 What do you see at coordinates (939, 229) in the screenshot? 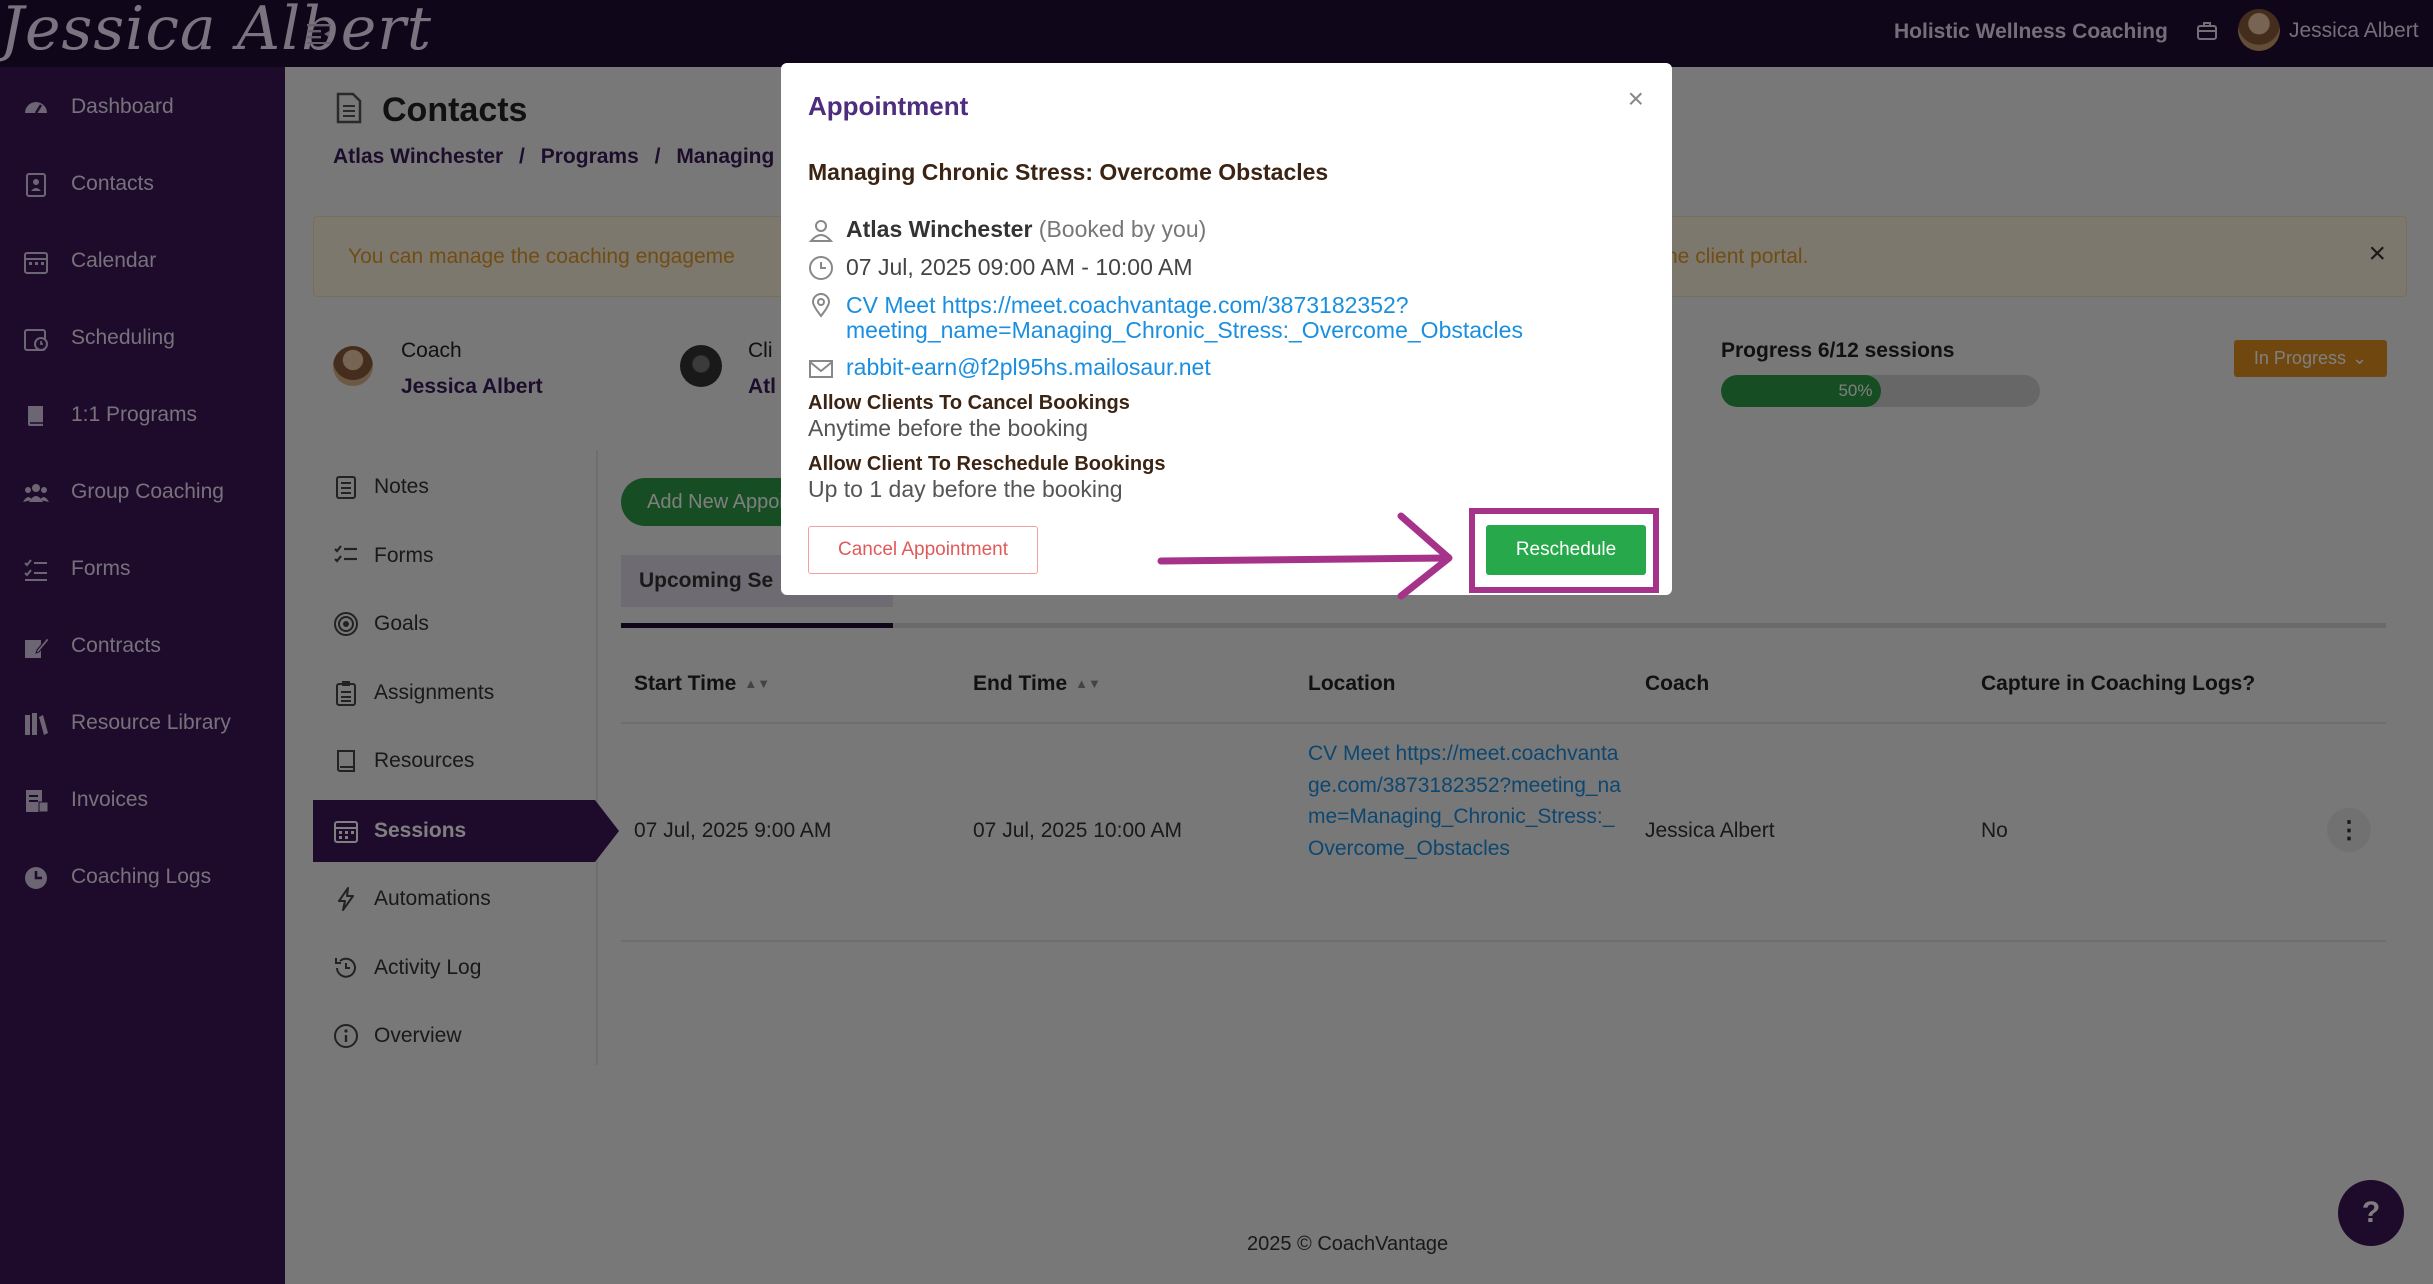
I see `modal-client-name: Atlas Winchester` at bounding box center [939, 229].